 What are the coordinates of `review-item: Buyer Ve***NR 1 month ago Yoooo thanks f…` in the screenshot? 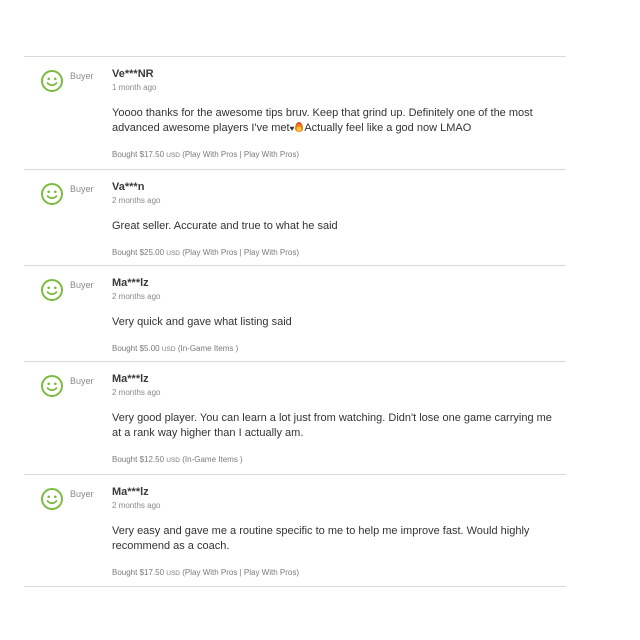 It's located at (295, 113).